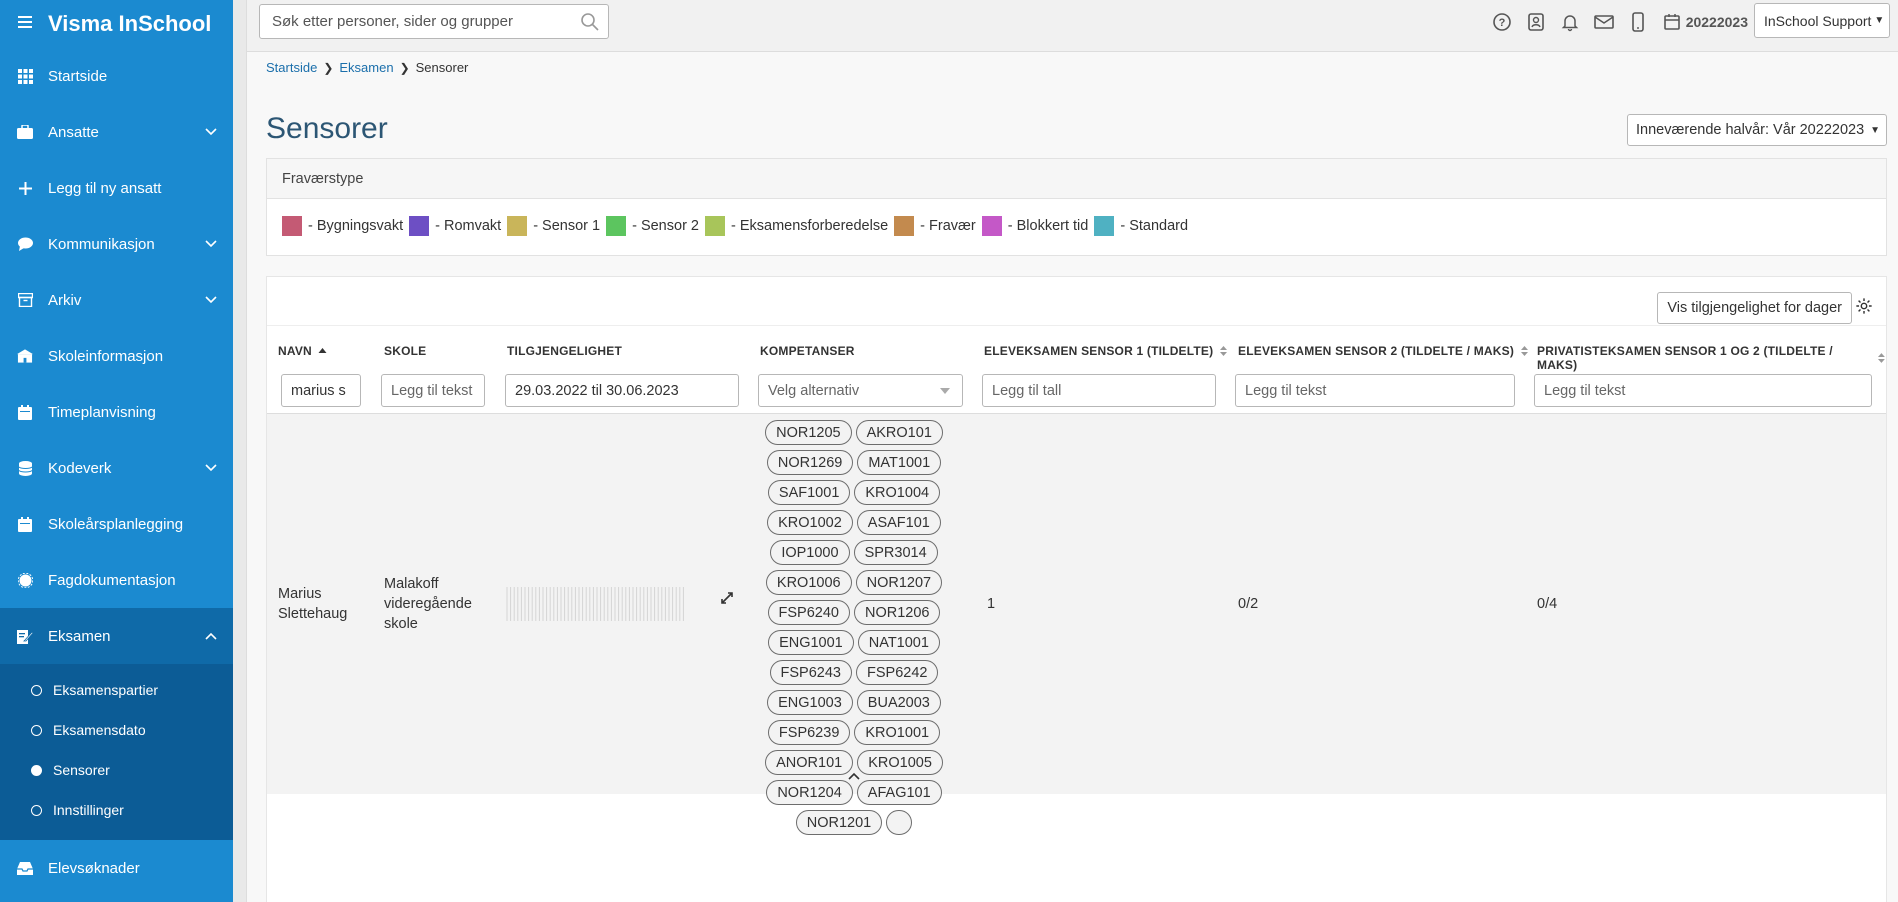 The image size is (1898, 902). I want to click on show-availability-button: Vis tilgjengelighet for dager, so click(1754, 308).